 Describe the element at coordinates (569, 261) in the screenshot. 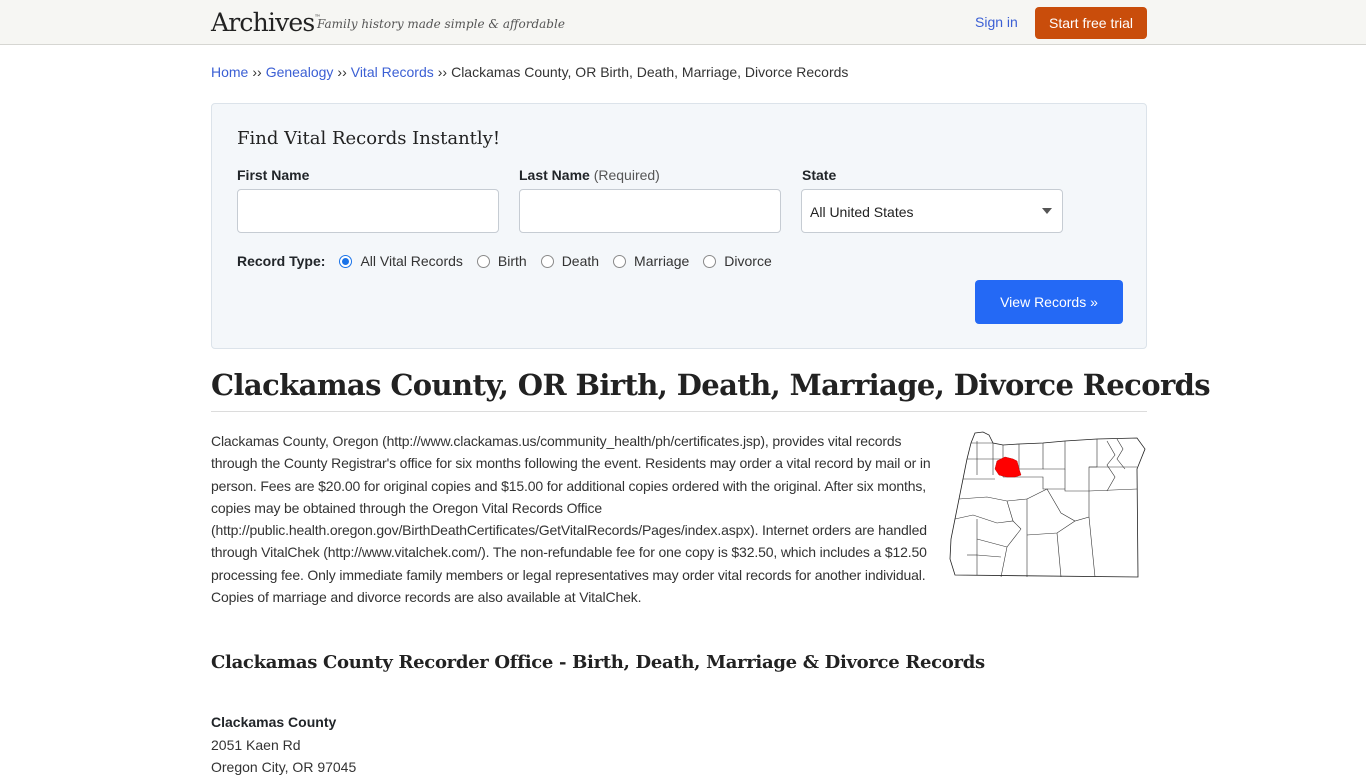

I see `radio-death: Death` at that location.